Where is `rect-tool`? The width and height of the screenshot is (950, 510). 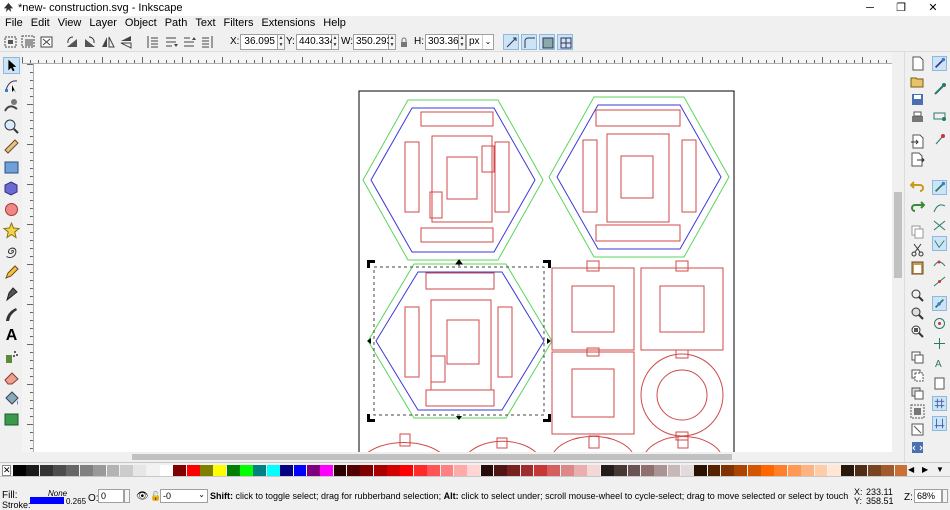 rect-tool is located at coordinates (11, 167).